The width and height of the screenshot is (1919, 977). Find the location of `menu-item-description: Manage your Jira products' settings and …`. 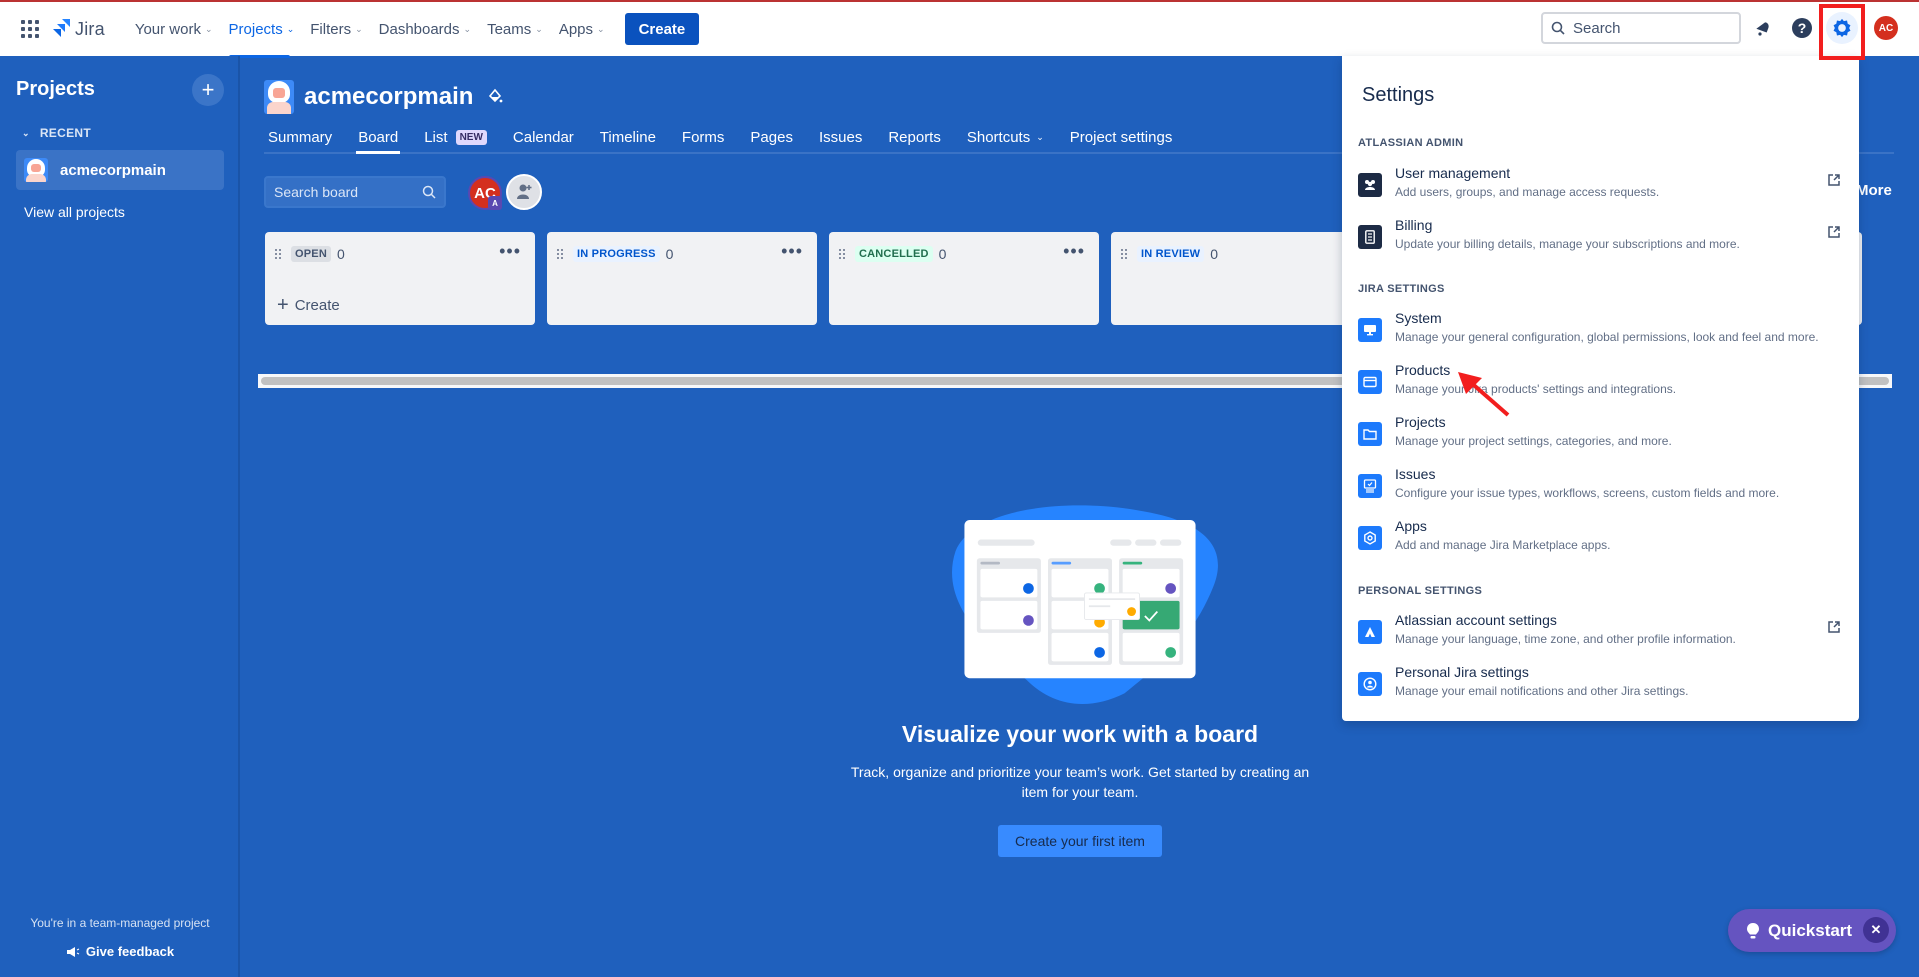

menu-item-description: Manage your Jira products' settings and … is located at coordinates (1536, 389).